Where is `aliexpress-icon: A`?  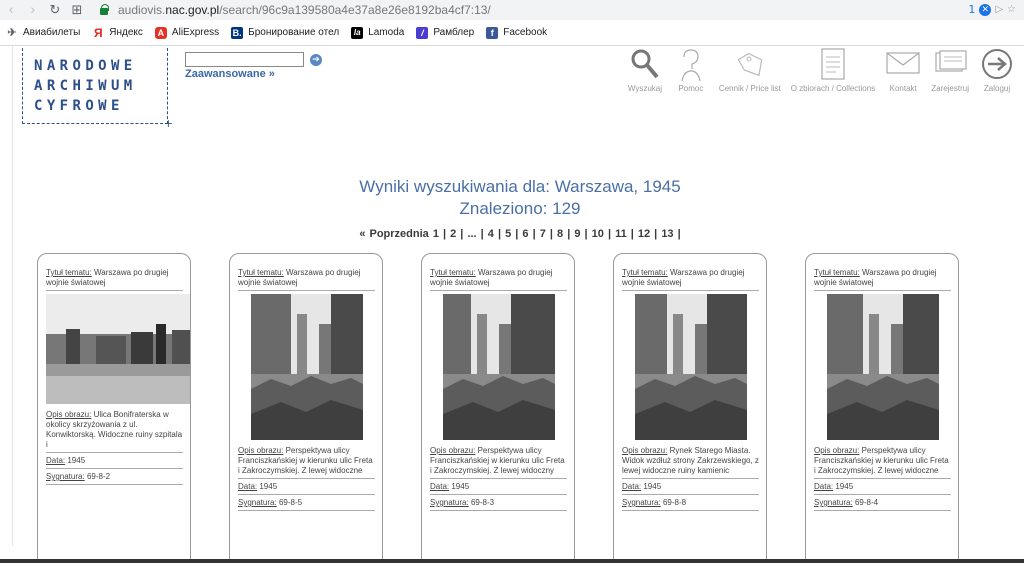 aliexpress-icon: A is located at coordinates (160, 32).